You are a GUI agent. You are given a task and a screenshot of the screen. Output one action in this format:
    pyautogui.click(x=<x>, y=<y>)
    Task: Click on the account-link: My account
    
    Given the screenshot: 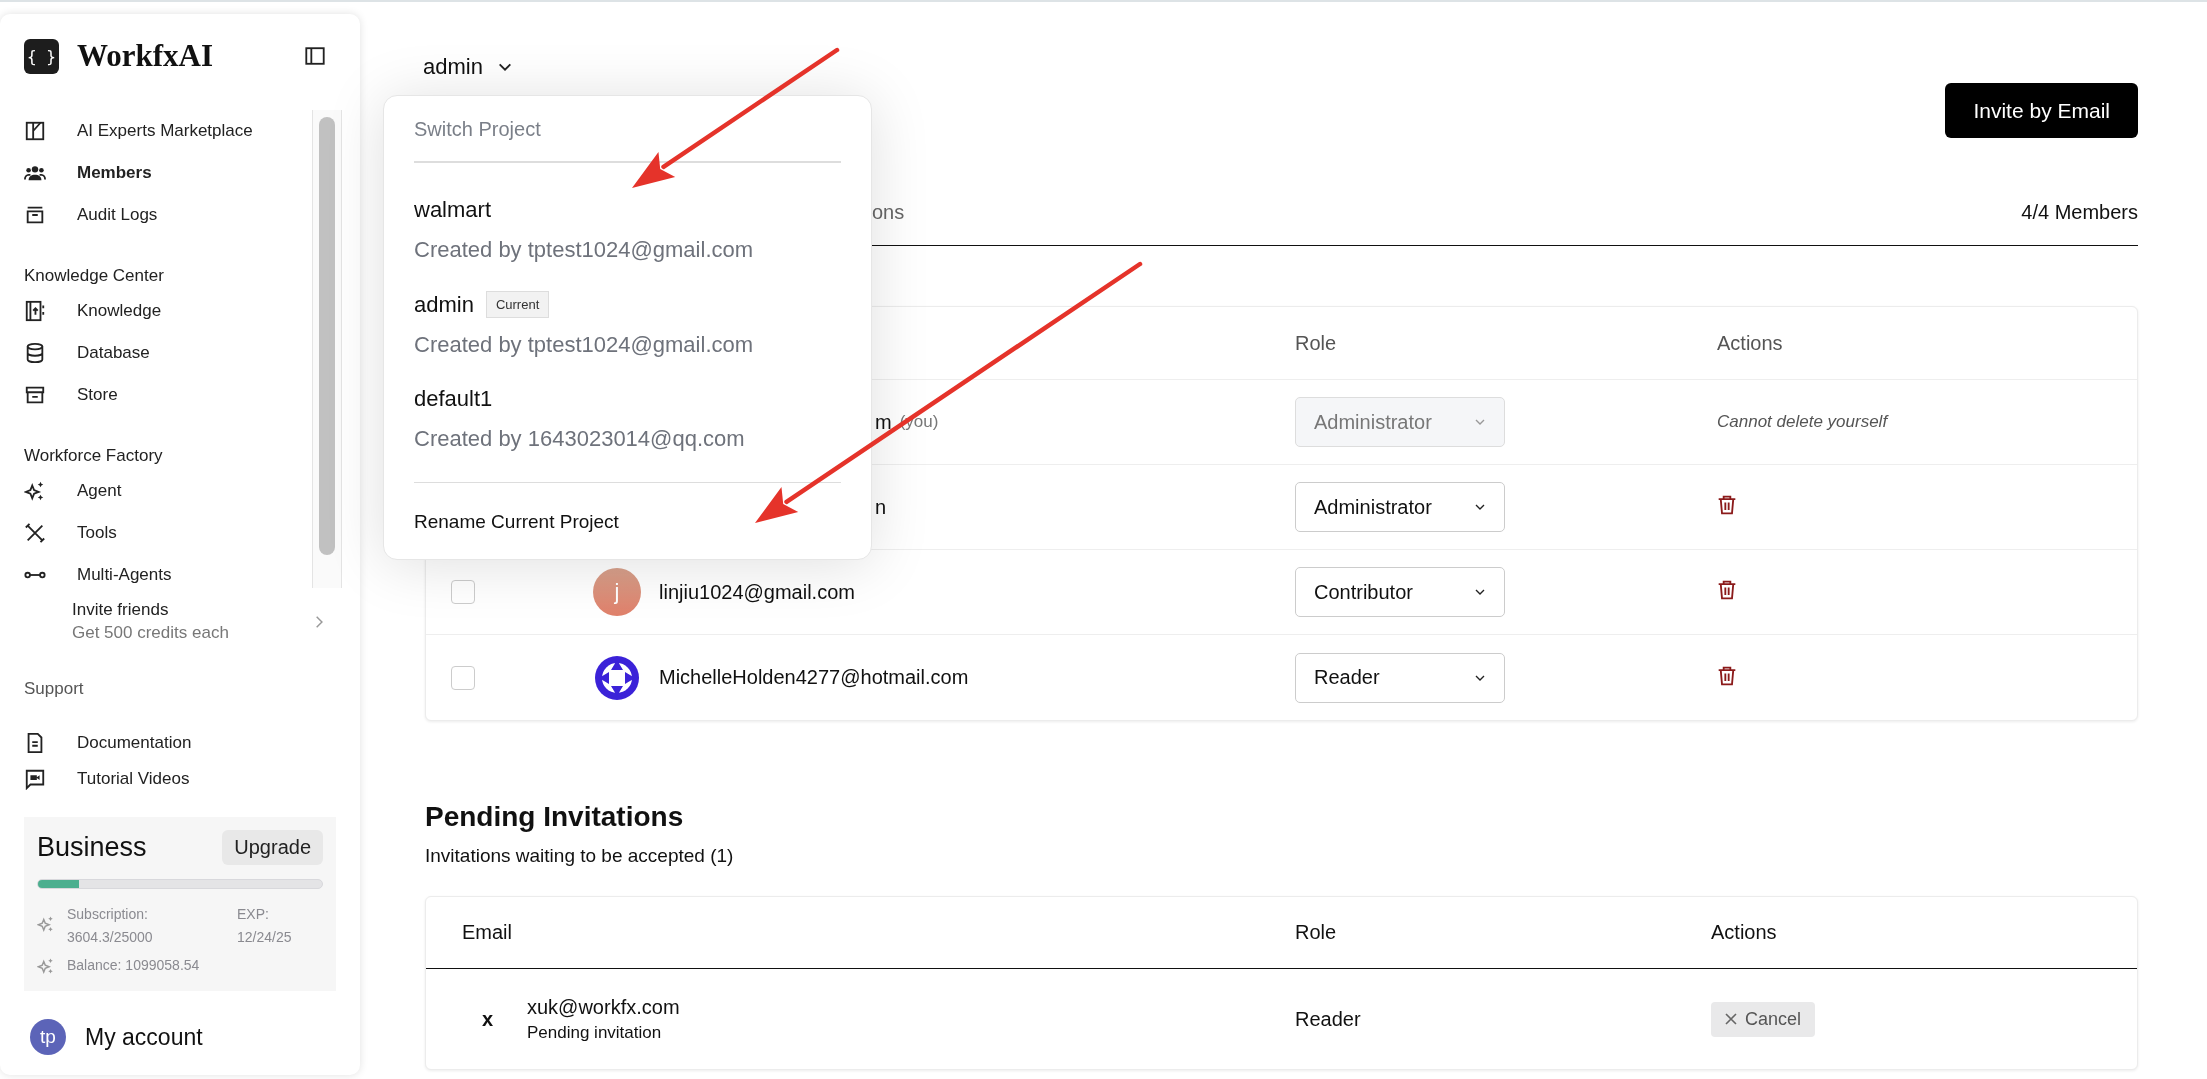 What is the action you would take?
    pyautogui.click(x=144, y=1037)
    